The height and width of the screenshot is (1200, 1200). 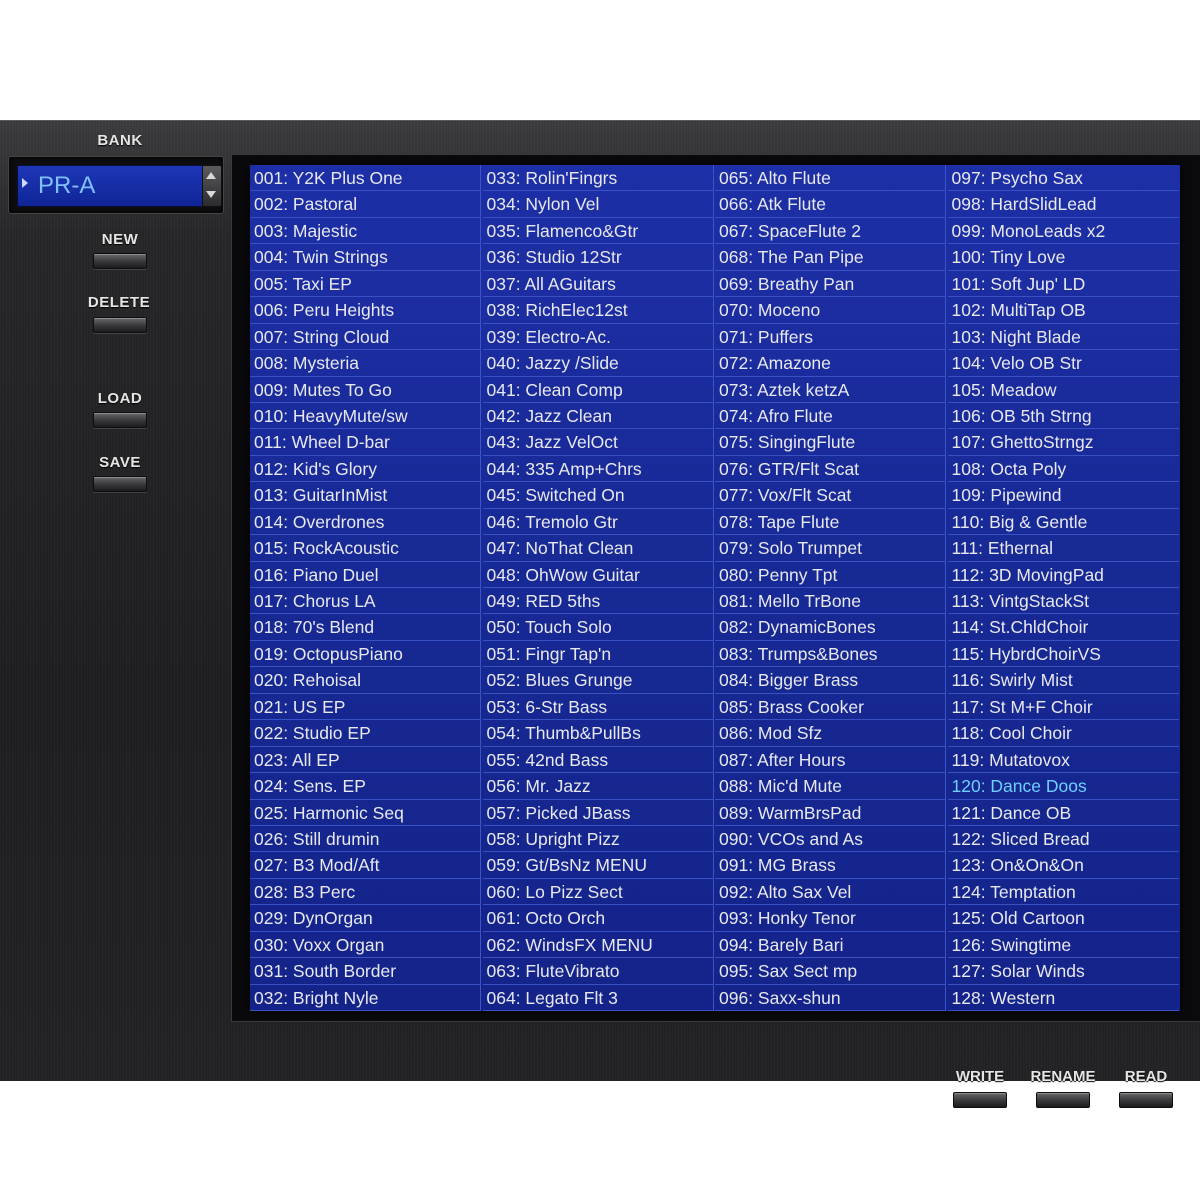 I want to click on patch-row: 075: SingingFlute, so click(x=830, y=442).